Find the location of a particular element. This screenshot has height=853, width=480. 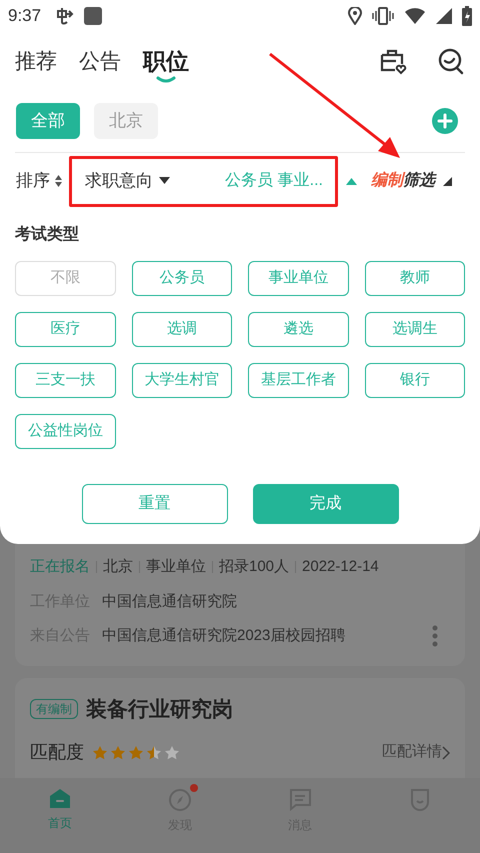

compass-icon is located at coordinates (180, 800).